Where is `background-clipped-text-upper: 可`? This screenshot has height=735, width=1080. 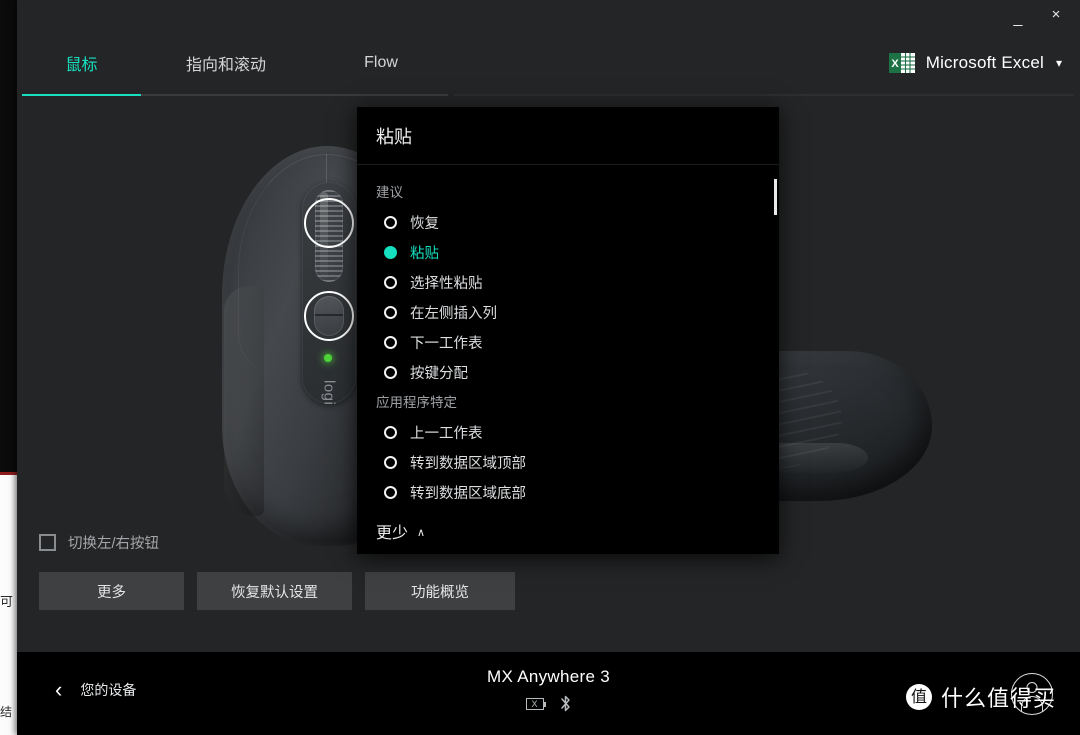
background-clipped-text-upper: 可 is located at coordinates (7, 601).